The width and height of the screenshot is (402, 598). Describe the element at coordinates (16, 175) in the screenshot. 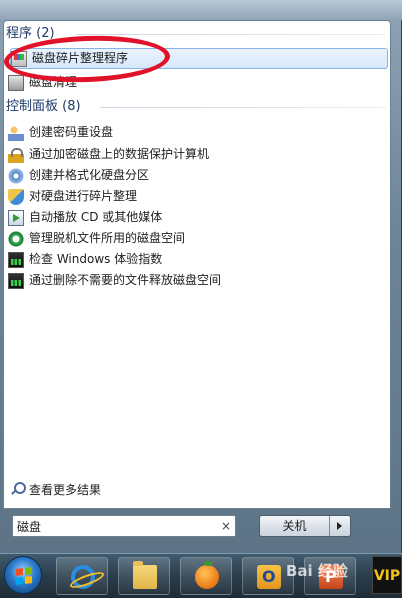

I see `disk-management-icon` at that location.